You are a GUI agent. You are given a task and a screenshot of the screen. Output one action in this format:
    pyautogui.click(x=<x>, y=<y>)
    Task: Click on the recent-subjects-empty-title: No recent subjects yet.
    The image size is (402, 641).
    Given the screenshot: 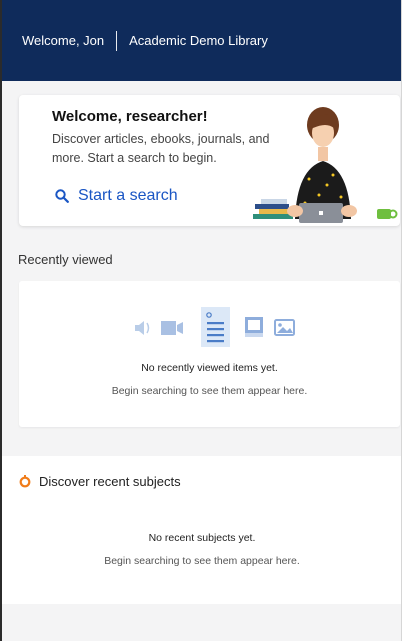 What is the action you would take?
    pyautogui.click(x=202, y=538)
    